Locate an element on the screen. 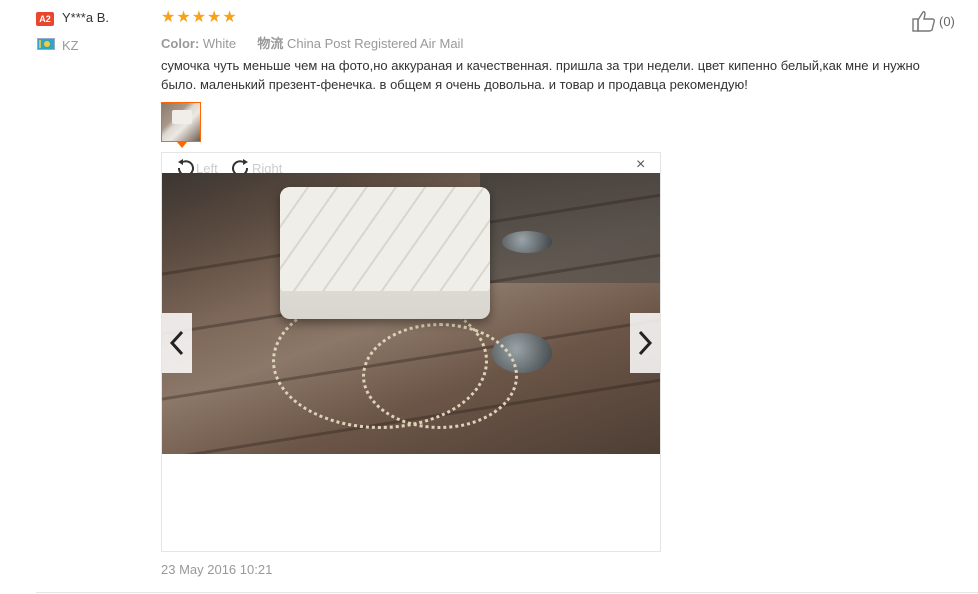 The width and height of the screenshot is (978, 594). thumbnail-selected-arrow is located at coordinates (182, 145).